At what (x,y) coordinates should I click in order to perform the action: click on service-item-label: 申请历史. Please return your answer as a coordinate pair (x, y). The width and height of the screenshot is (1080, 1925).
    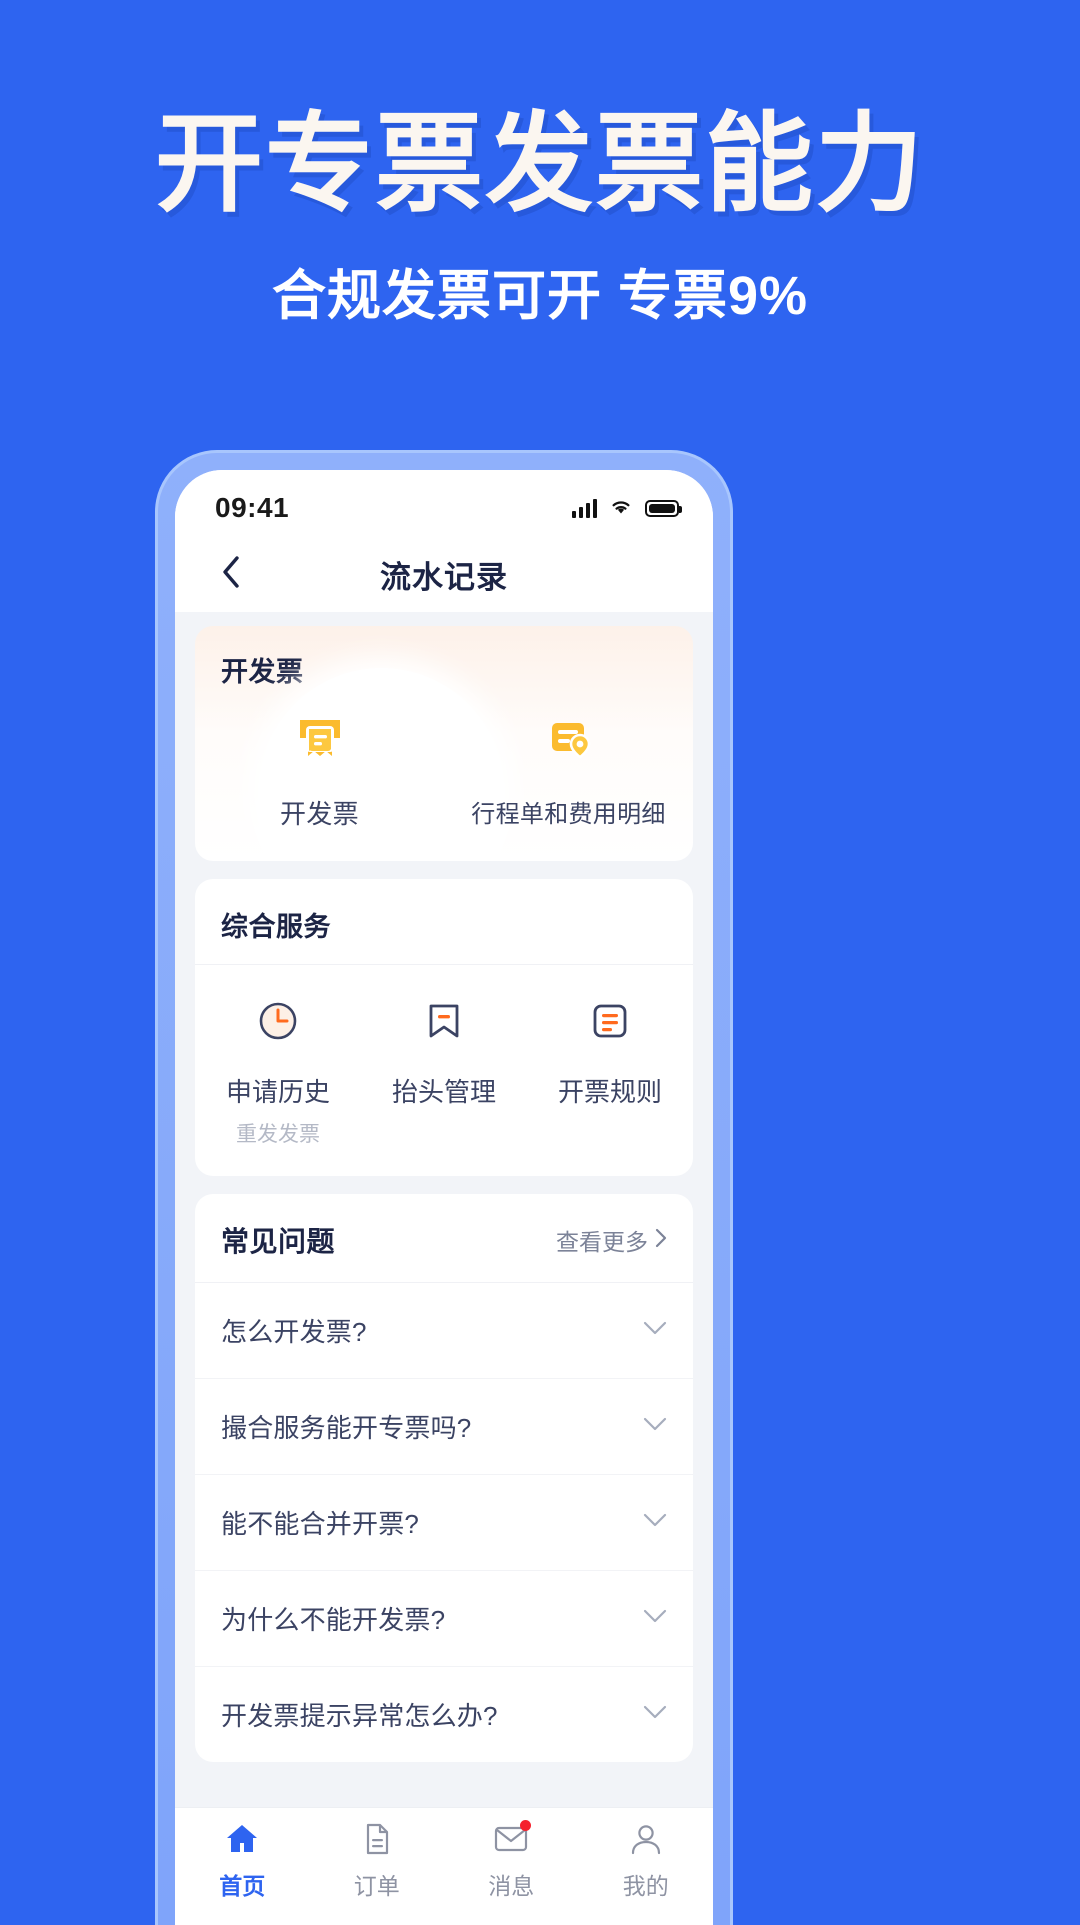
    Looking at the image, I should click on (277, 1092).